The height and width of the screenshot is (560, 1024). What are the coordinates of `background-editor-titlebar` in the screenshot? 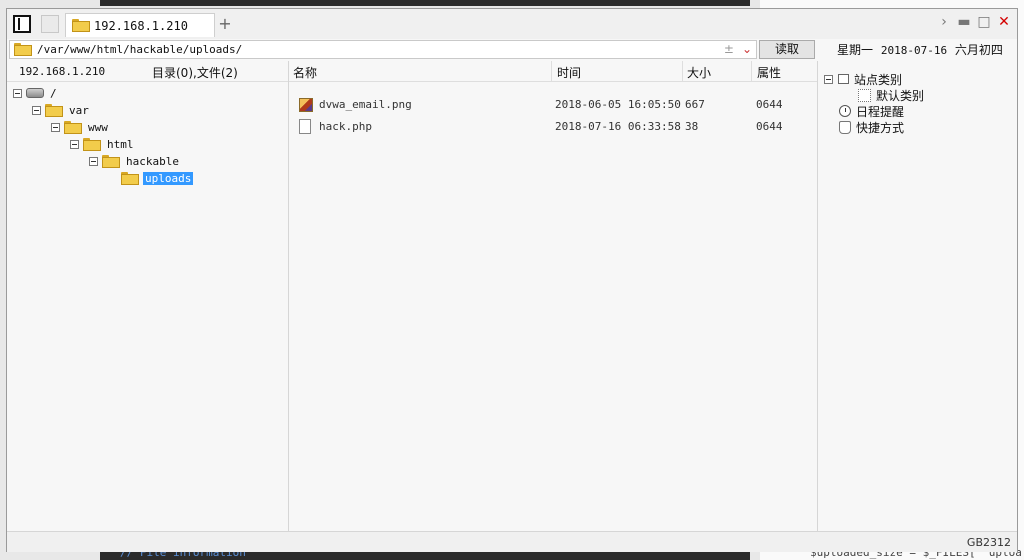 It's located at (425, 3).